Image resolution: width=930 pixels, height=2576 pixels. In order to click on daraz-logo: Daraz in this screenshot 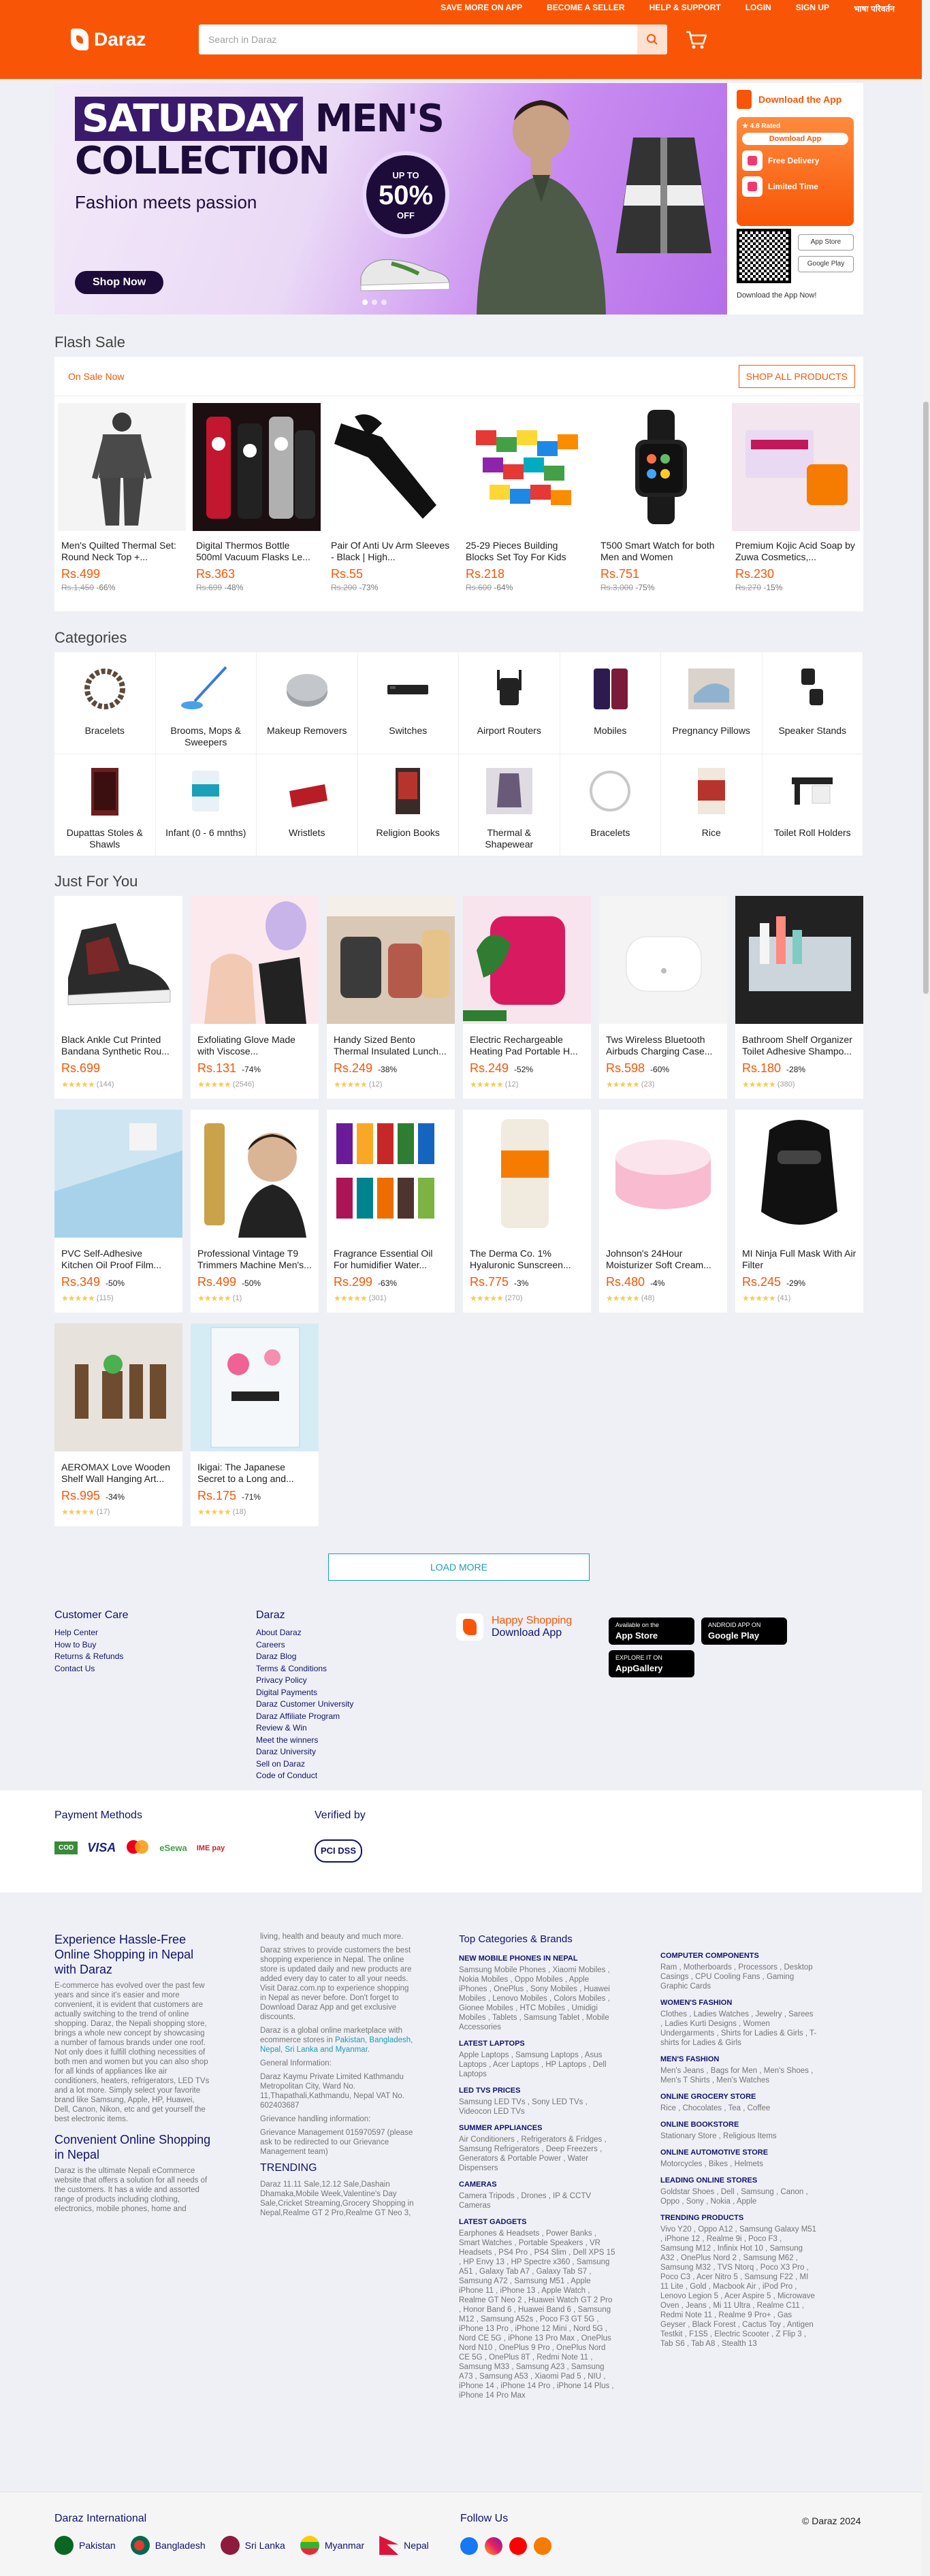, I will do `click(109, 40)`.